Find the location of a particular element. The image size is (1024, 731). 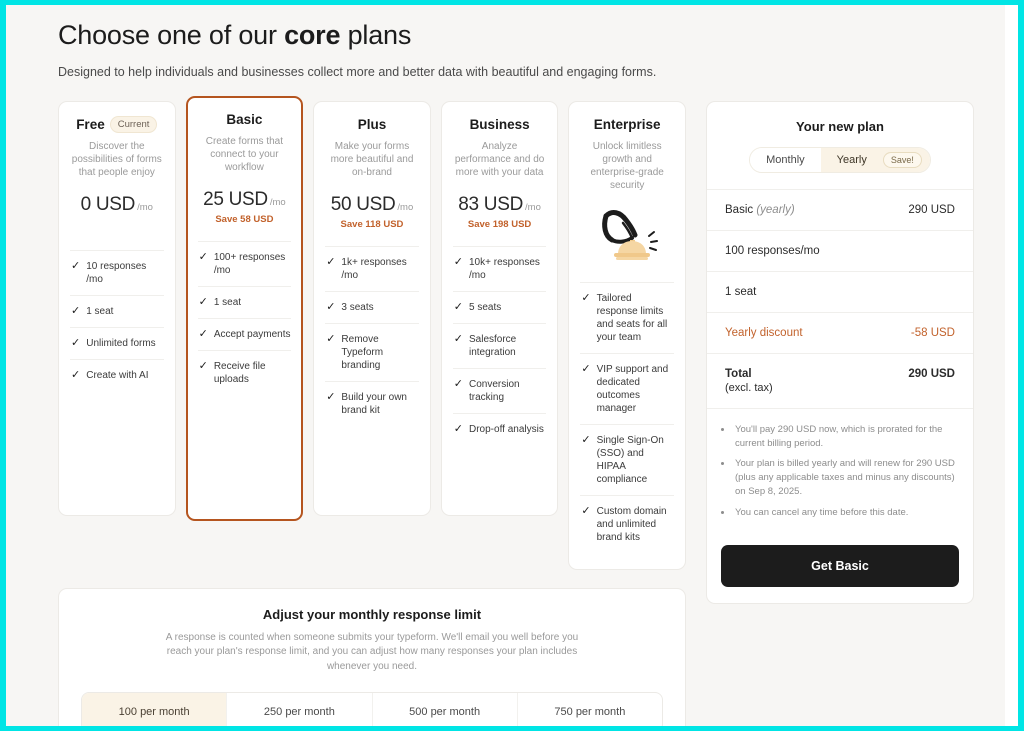

plan-name: Enterprise is located at coordinates (627, 125).